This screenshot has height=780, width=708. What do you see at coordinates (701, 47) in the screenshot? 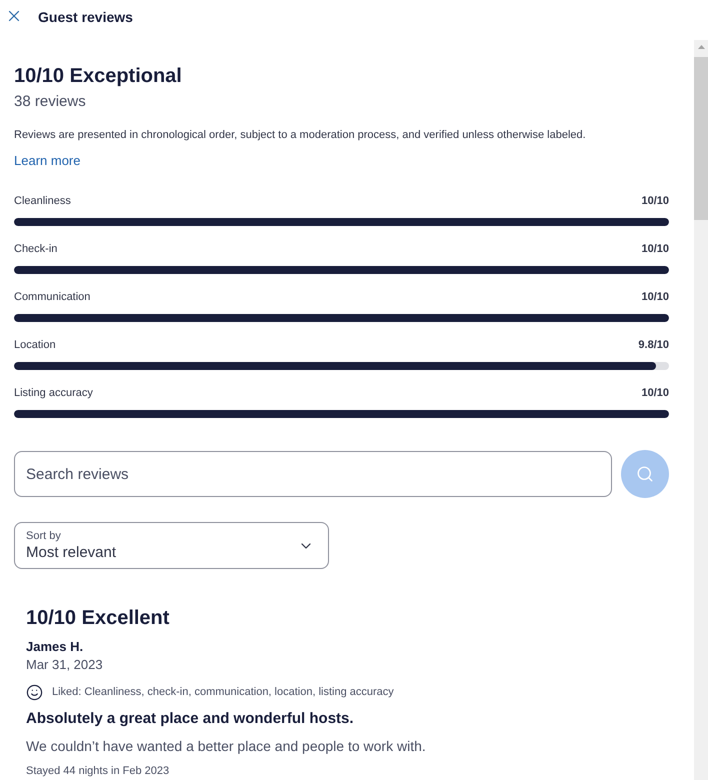
I see `scroll-up-icon` at bounding box center [701, 47].